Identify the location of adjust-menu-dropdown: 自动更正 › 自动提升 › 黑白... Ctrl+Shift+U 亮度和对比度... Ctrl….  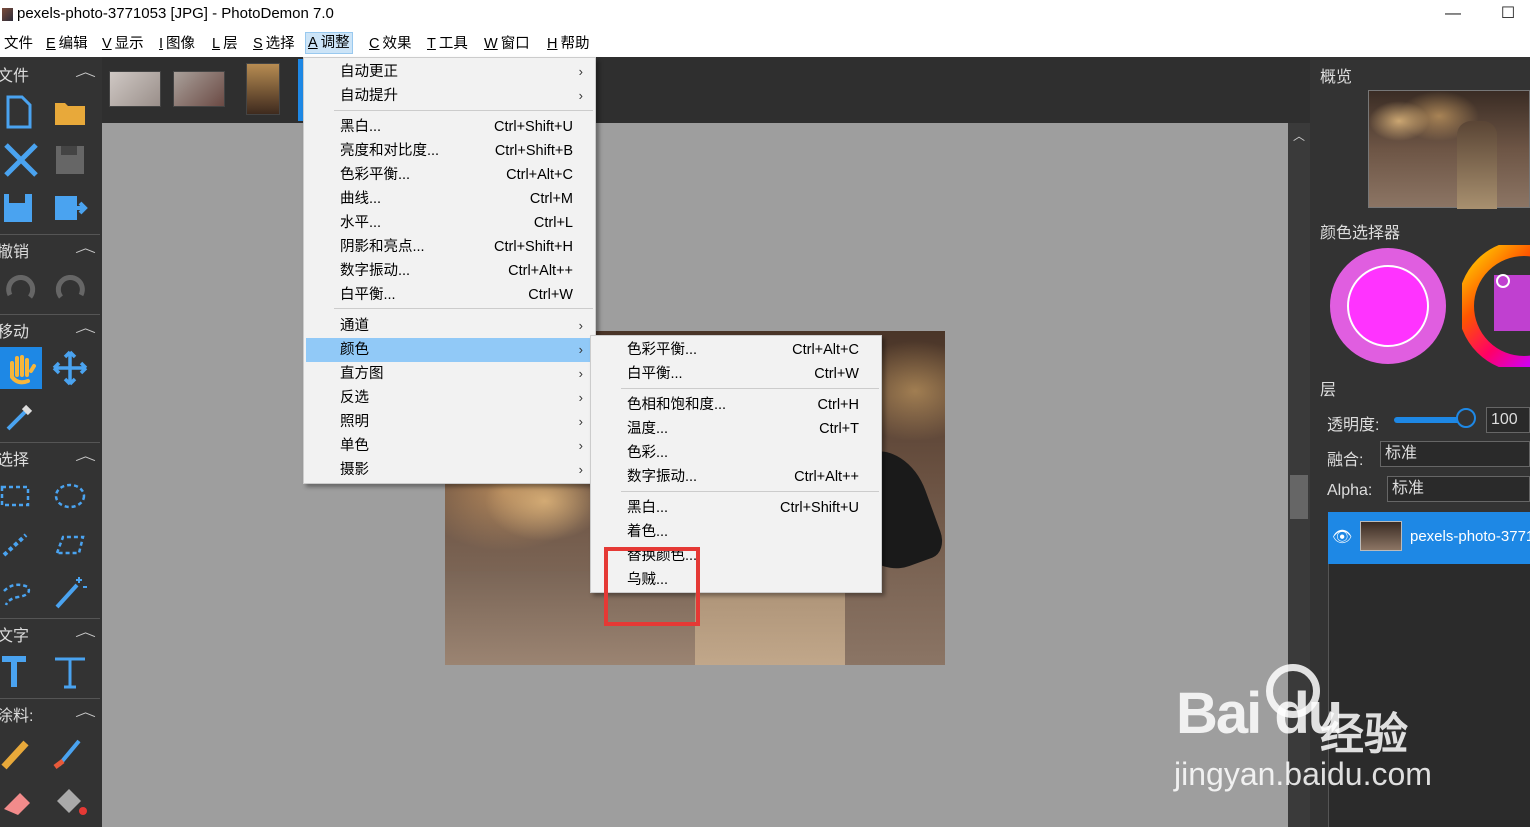
(449, 270).